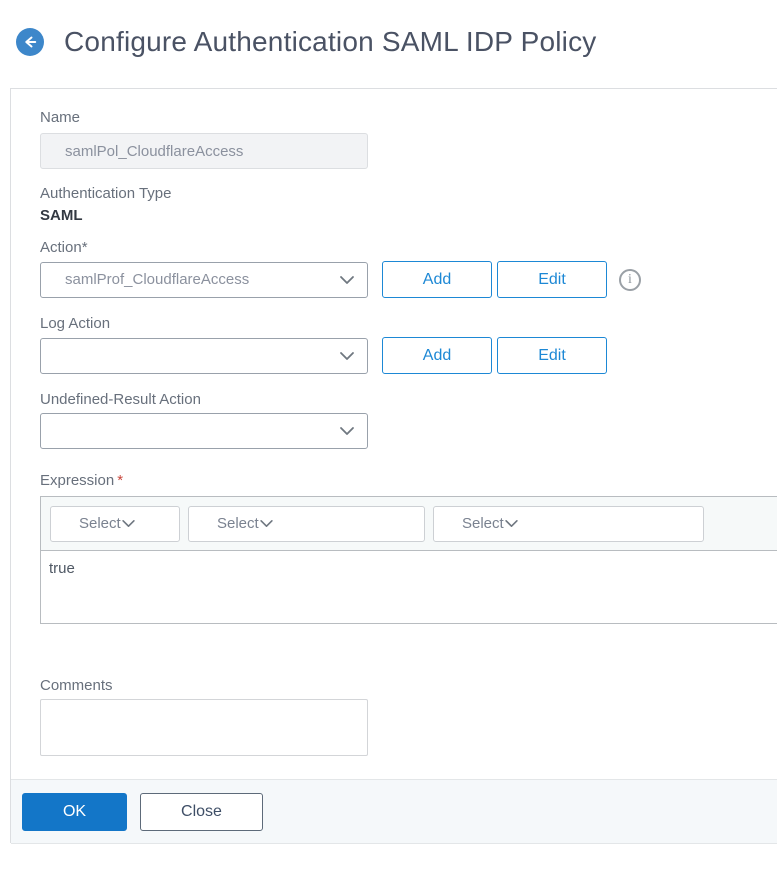 Image resolution: width=777 pixels, height=877 pixels. I want to click on expression-select-2-value: Select, so click(238, 523).